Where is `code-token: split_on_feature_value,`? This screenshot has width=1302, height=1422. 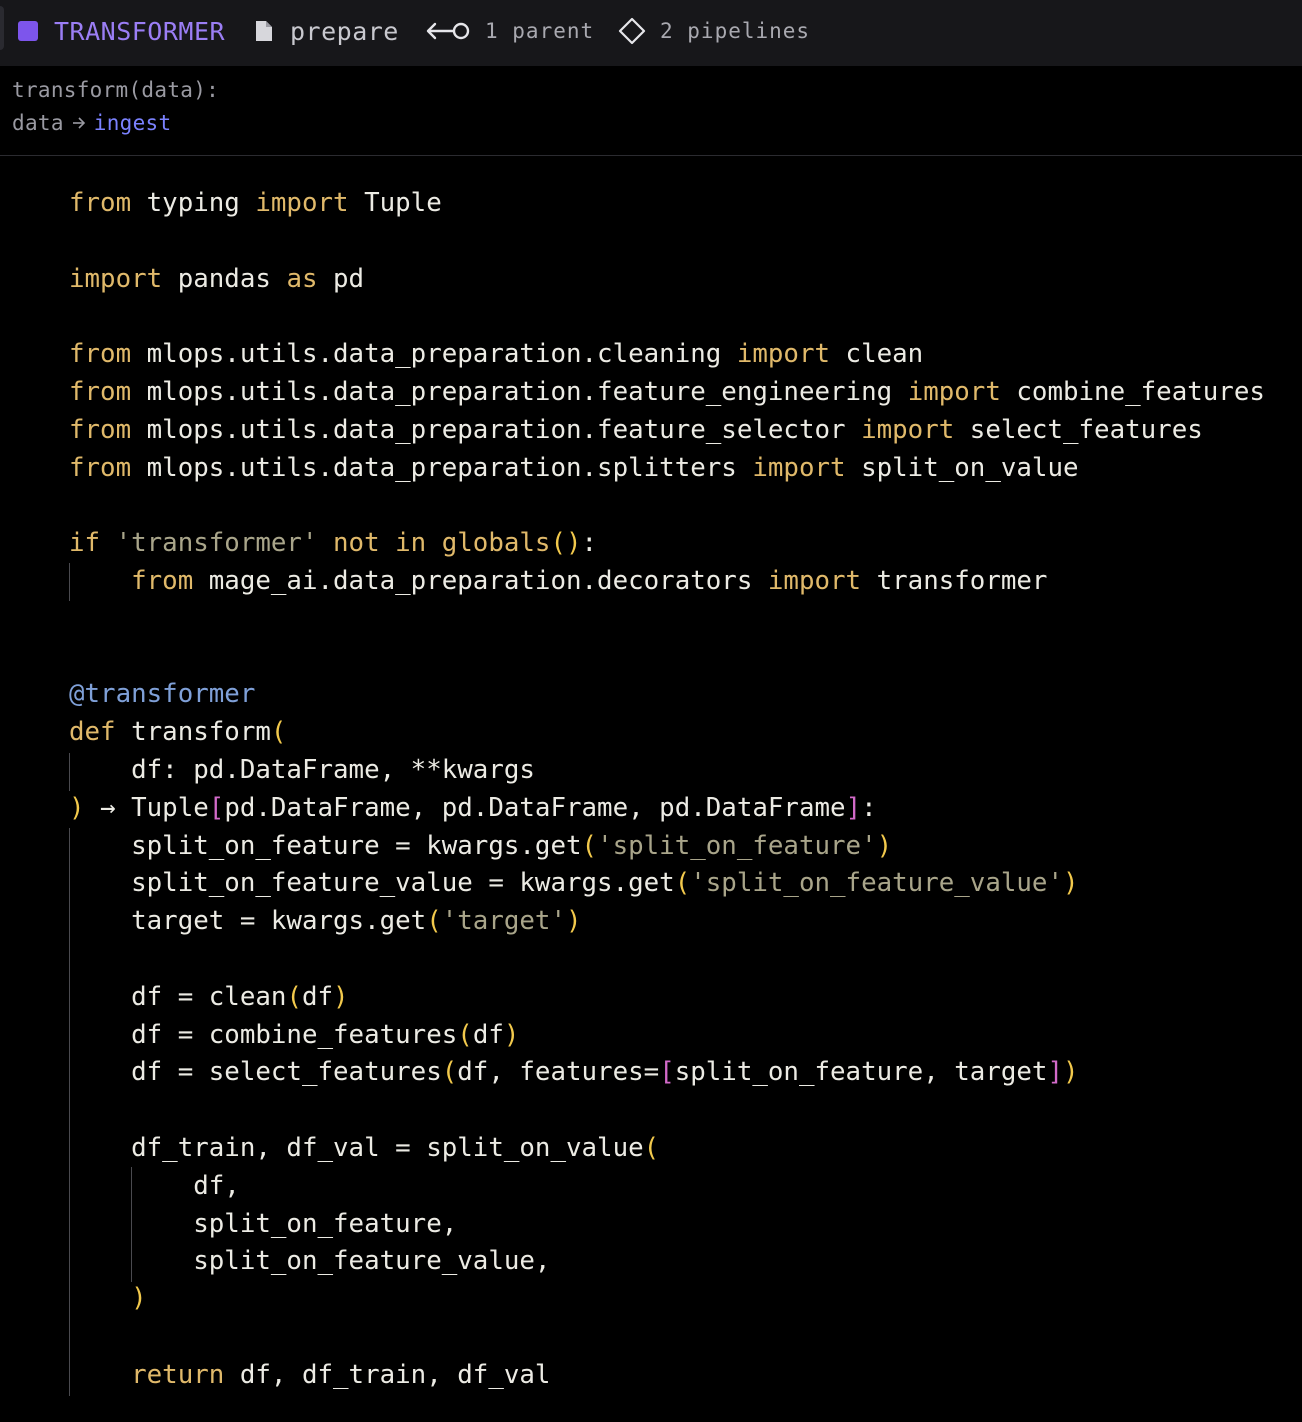 code-token: split_on_feature_value, is located at coordinates (310, 1261).